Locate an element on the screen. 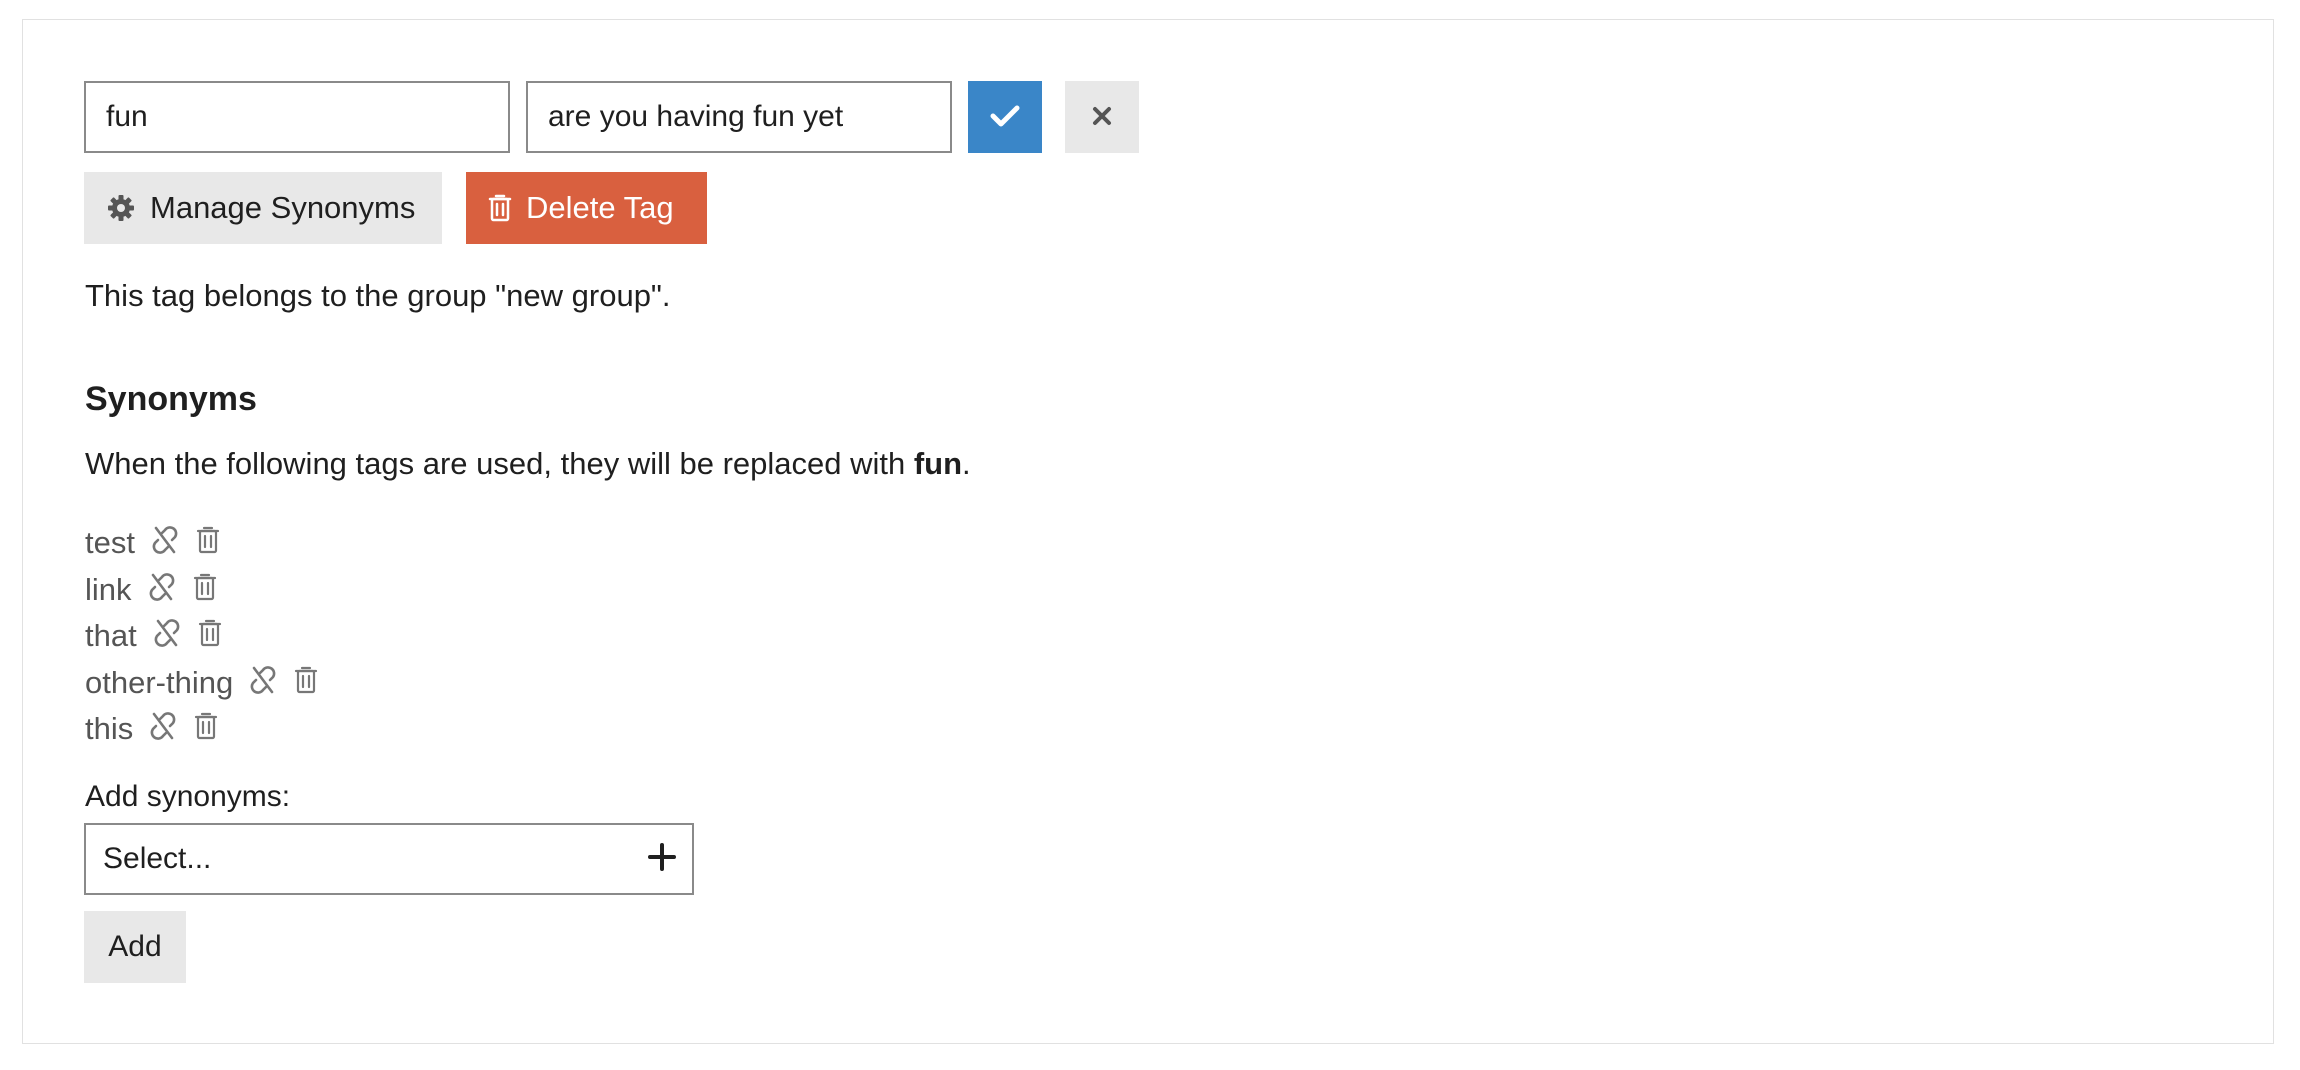 This screenshot has height=1070, width=2300. synonyms-target-tag: fun is located at coordinates (938, 463).